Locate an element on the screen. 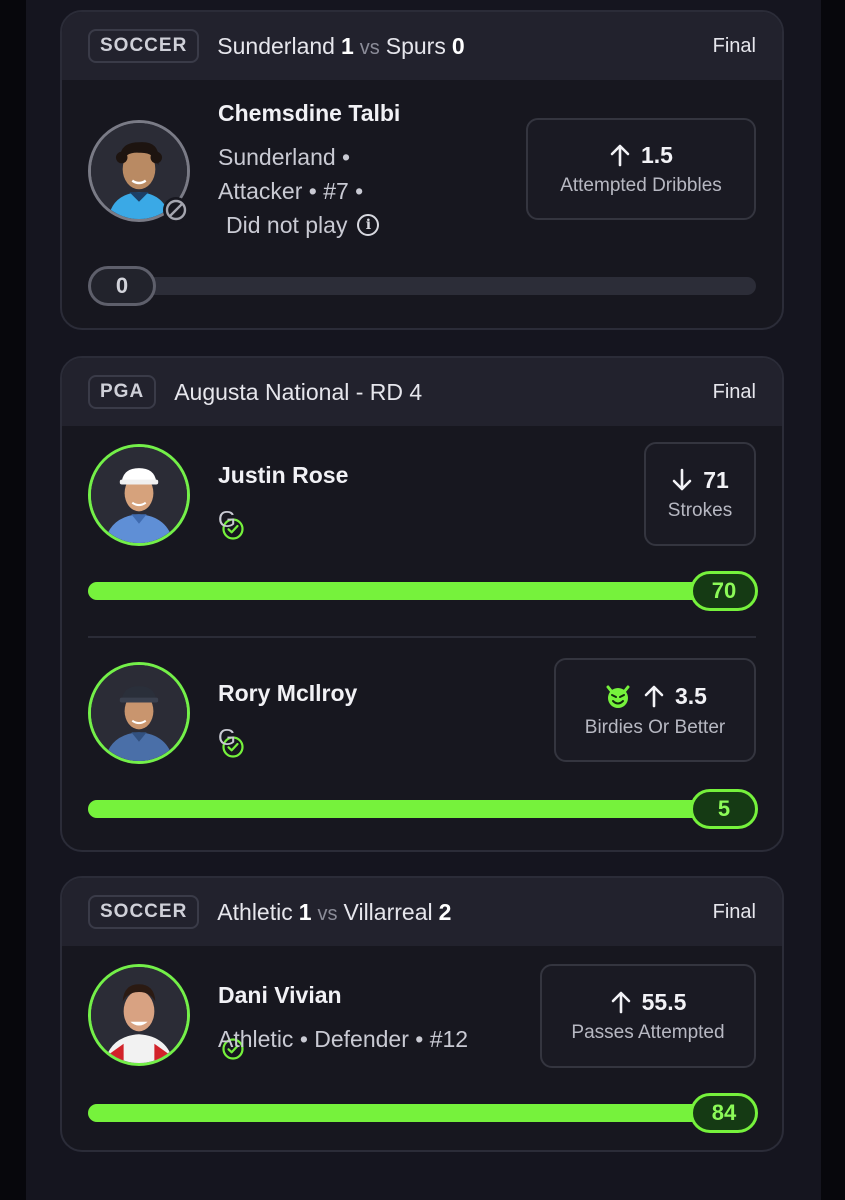 This screenshot has width=845, height=1200. did-not-play-status: Did not play i is located at coordinates (303, 225).